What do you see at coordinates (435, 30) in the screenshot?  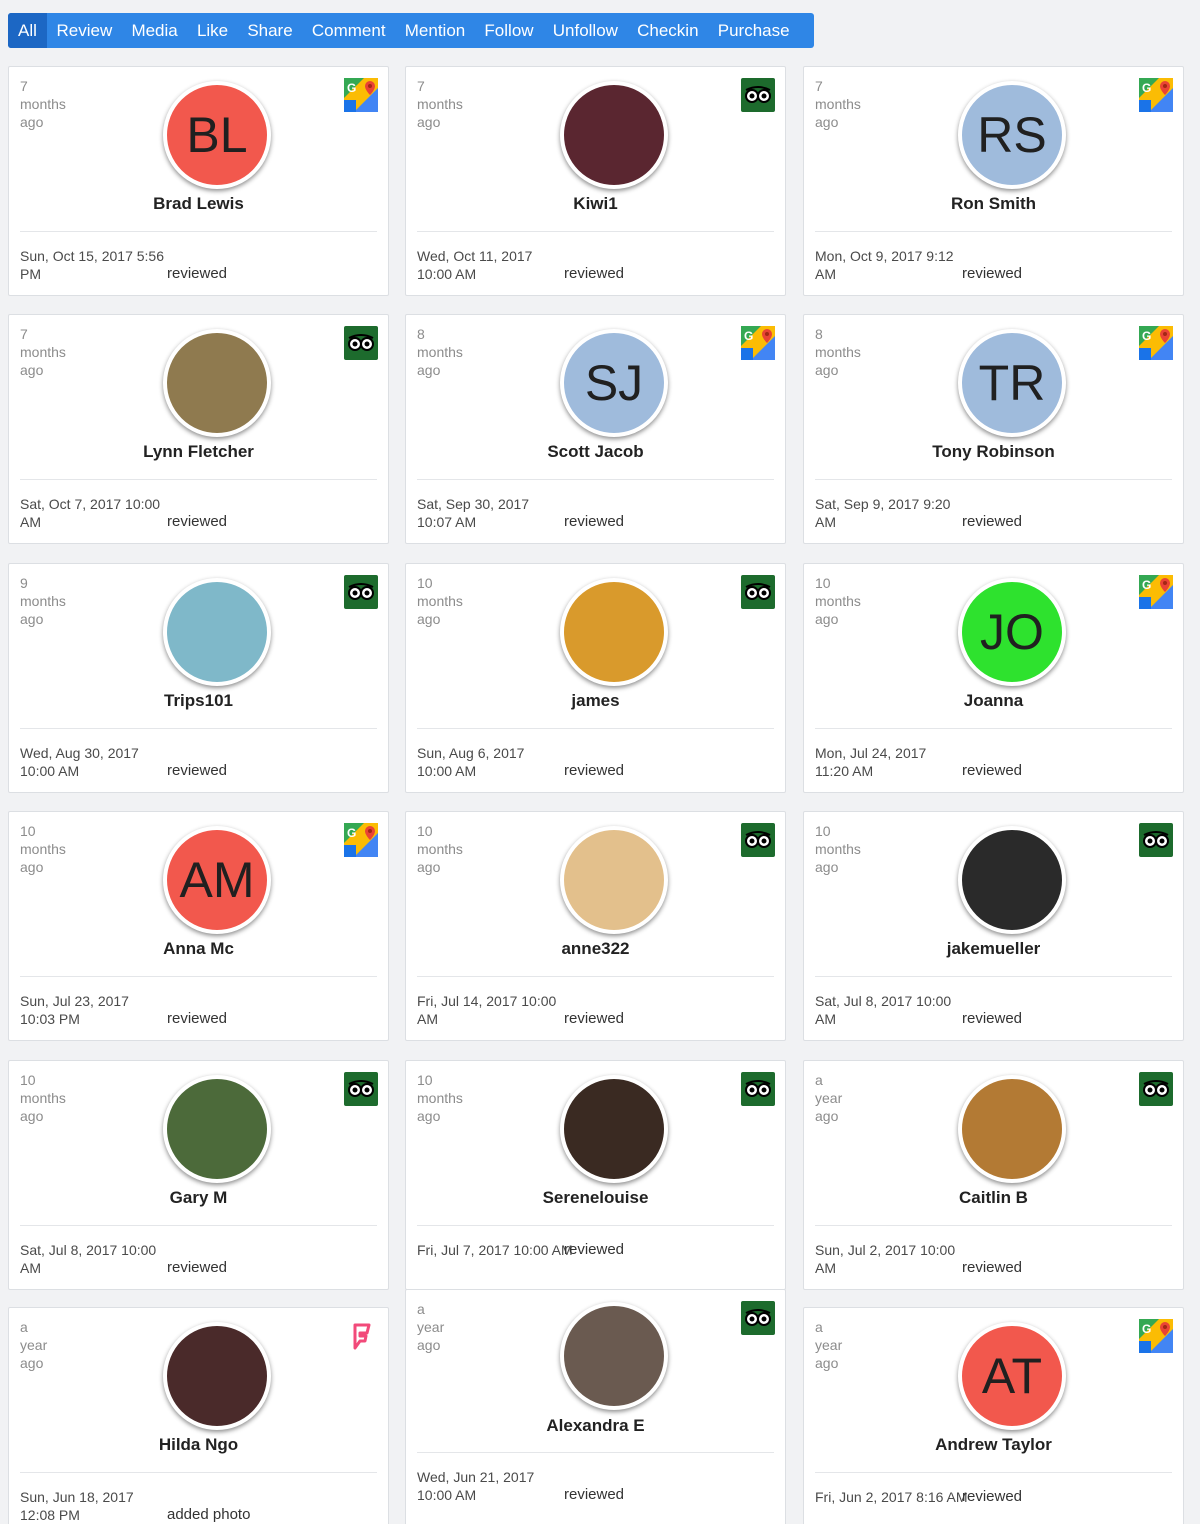 I see `tab-mention: Mention` at bounding box center [435, 30].